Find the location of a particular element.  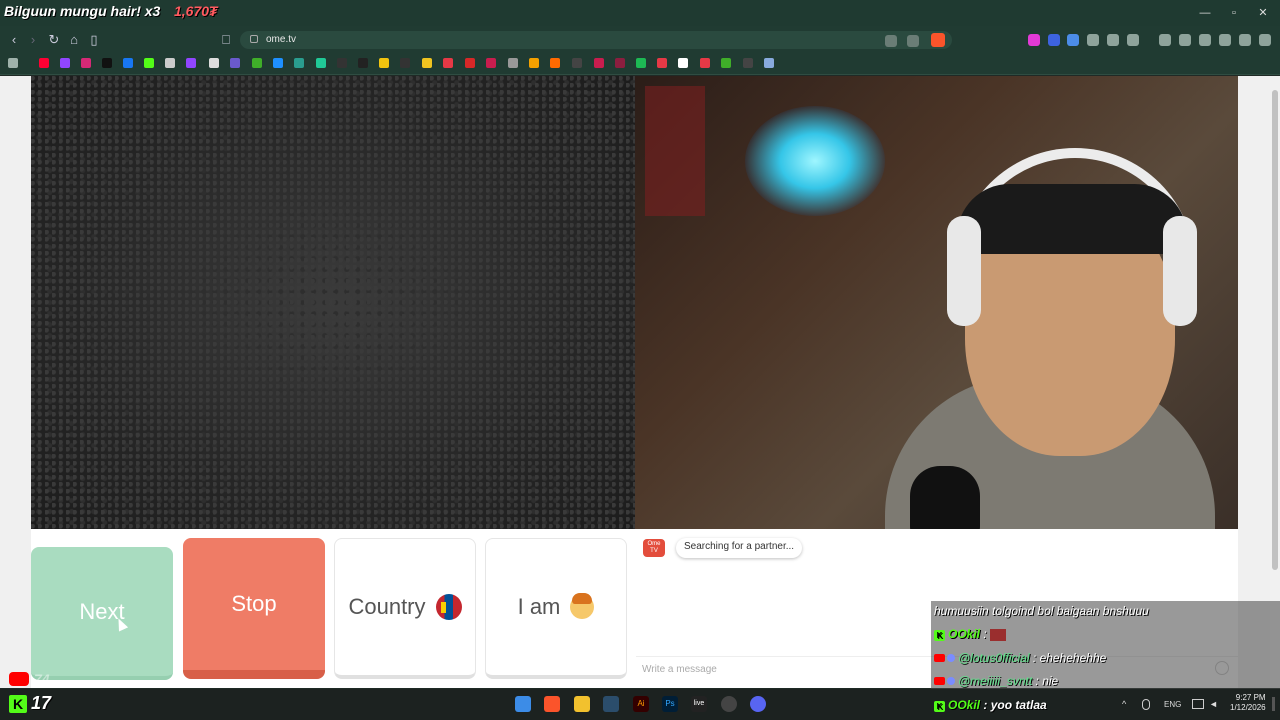

taskbar-obs-icon is located at coordinates (729, 704).